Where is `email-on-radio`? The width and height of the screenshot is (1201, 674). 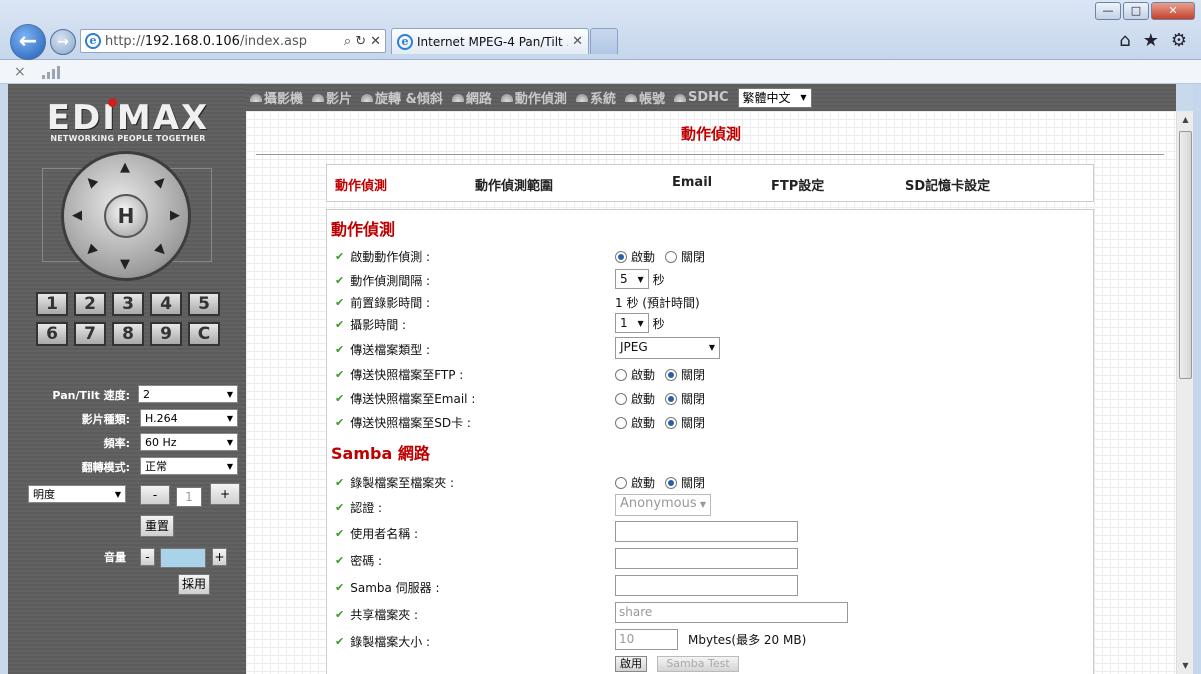
email-on-radio is located at coordinates (621, 398).